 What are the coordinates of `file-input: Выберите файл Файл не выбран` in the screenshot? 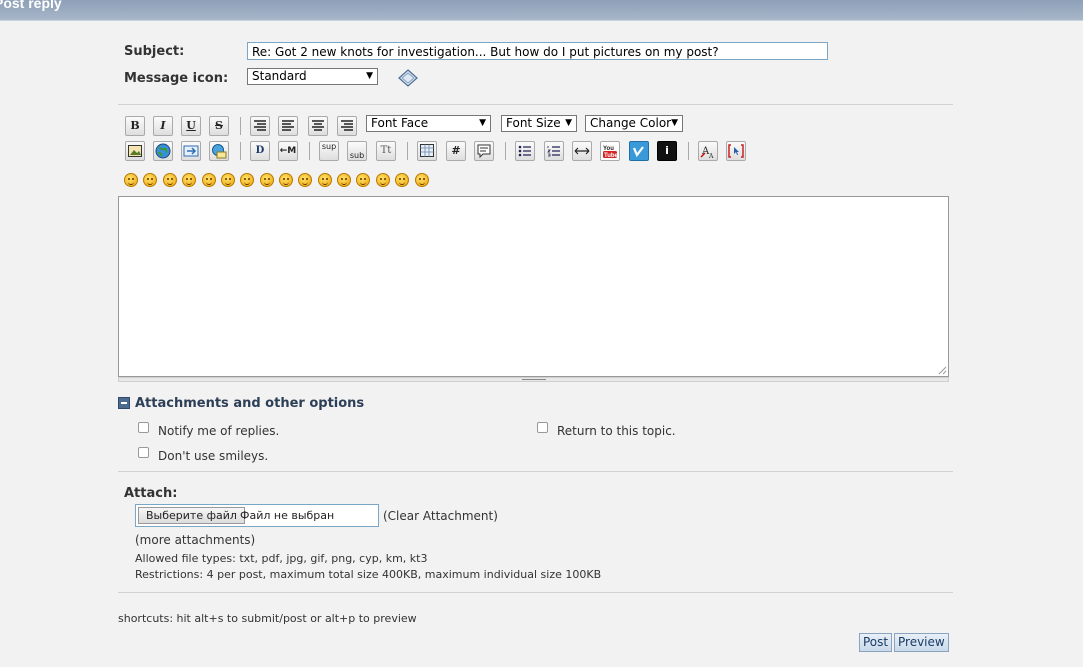 It's located at (257, 515).